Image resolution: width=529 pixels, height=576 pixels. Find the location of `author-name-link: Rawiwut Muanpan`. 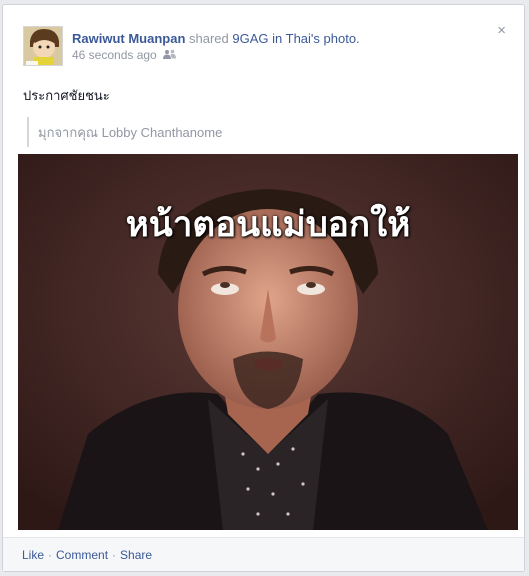

author-name-link: Rawiwut Muanpan is located at coordinates (128, 38).